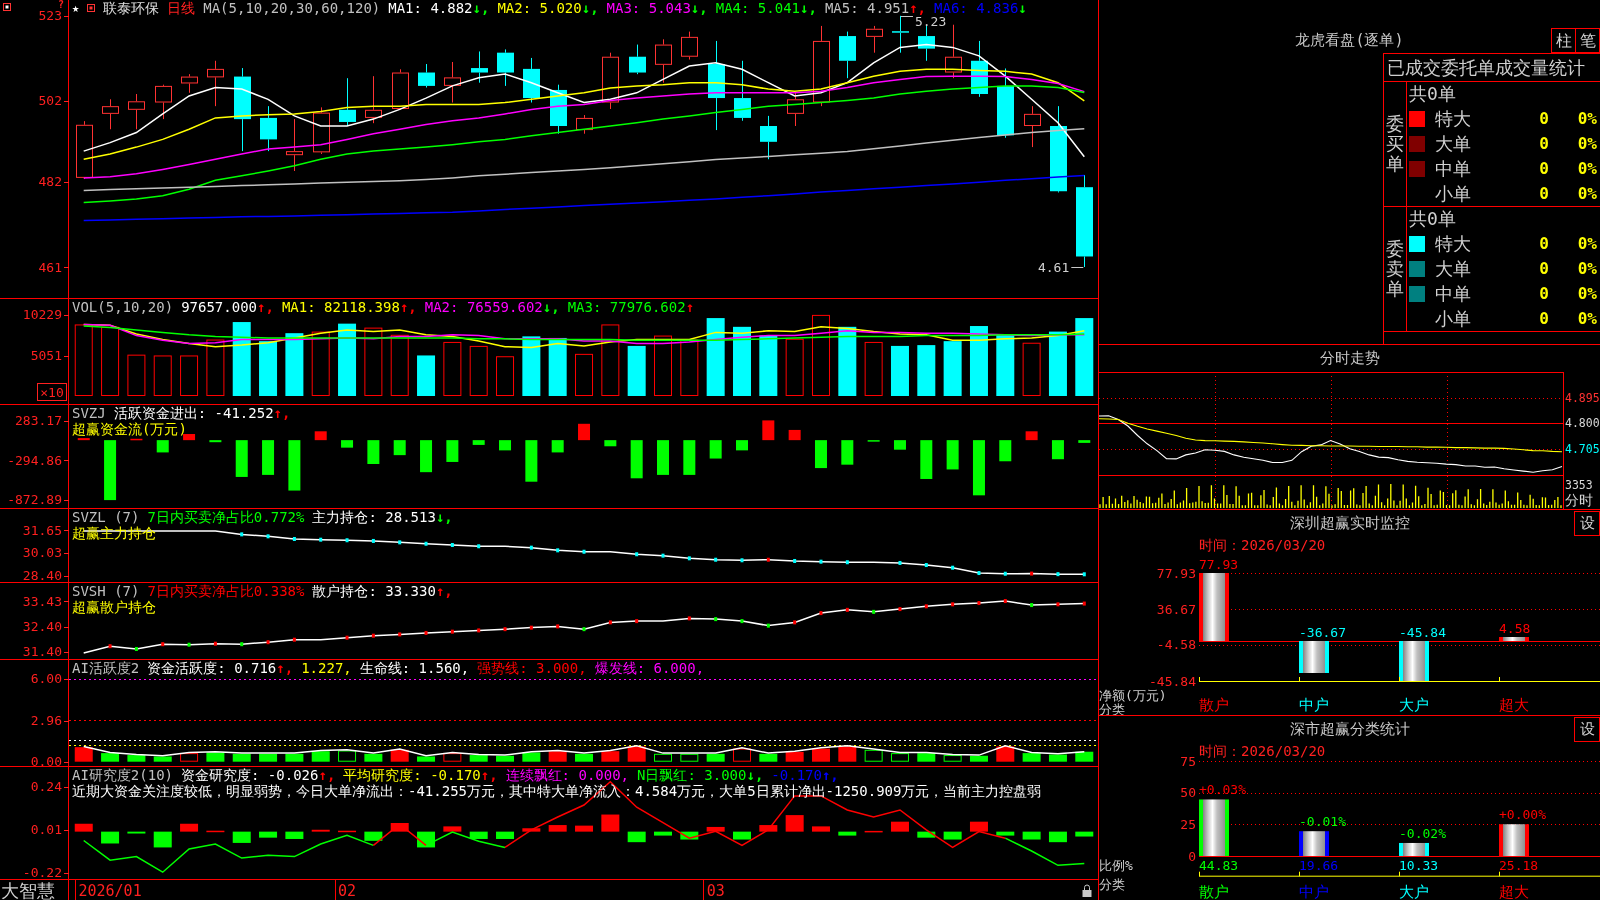 The image size is (1600, 900). What do you see at coordinates (219, 307) in the screenshot?
I see `indicator-text: 97657.000` at bounding box center [219, 307].